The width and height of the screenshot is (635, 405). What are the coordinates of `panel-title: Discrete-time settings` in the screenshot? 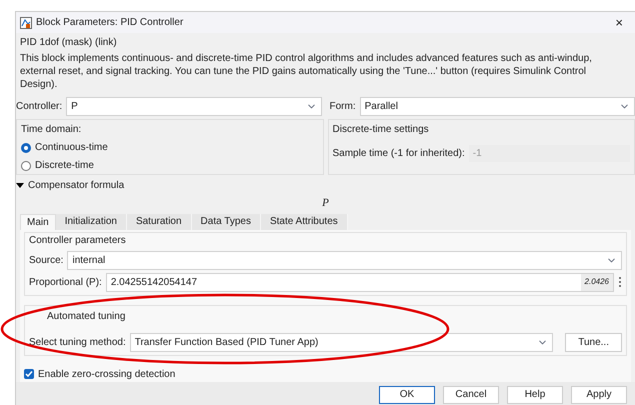 It's located at (381, 130).